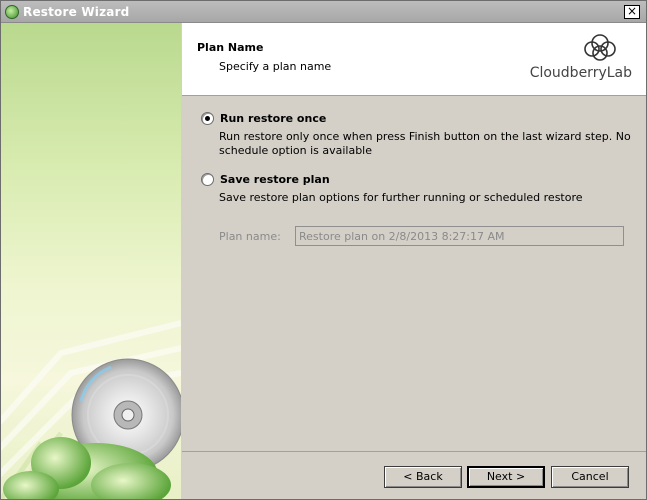 The image size is (647, 500). What do you see at coordinates (600, 47) in the screenshot?
I see `cloudberry-logo-icon` at bounding box center [600, 47].